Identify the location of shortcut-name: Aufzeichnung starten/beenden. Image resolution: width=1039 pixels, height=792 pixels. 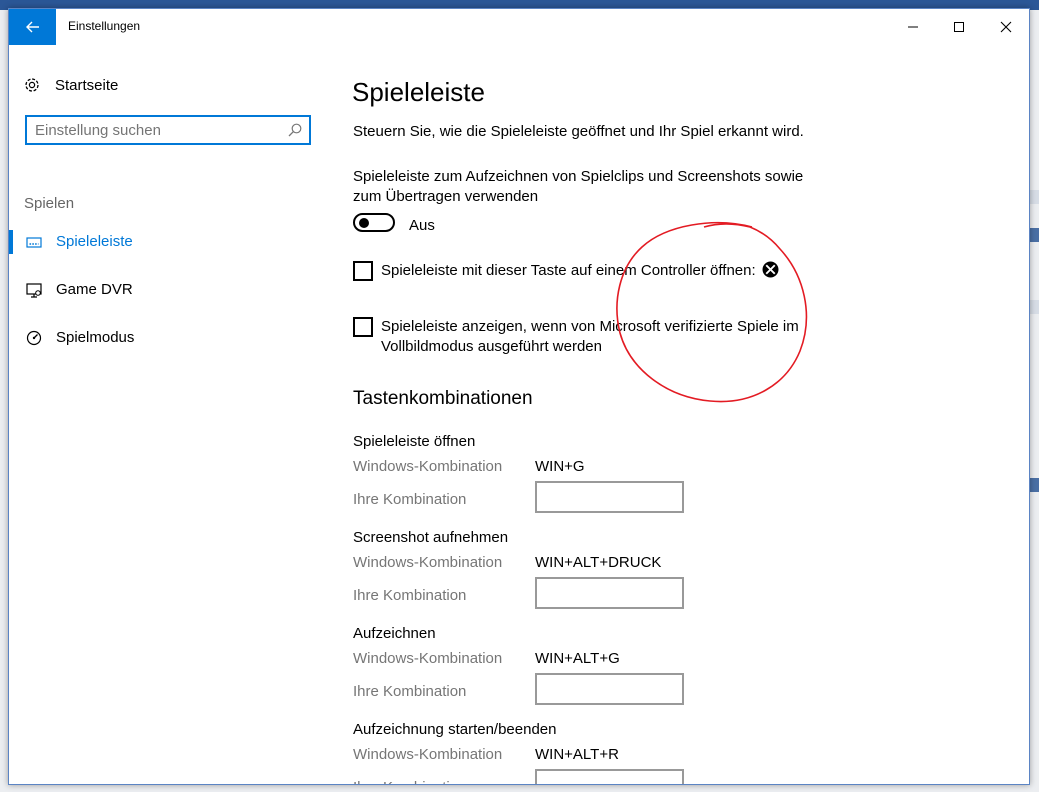
(455, 729).